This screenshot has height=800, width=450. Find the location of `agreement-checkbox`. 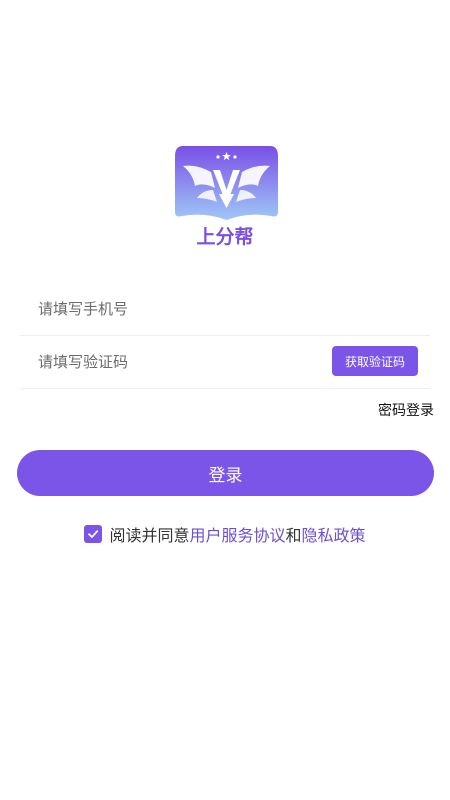

agreement-checkbox is located at coordinates (93, 534).